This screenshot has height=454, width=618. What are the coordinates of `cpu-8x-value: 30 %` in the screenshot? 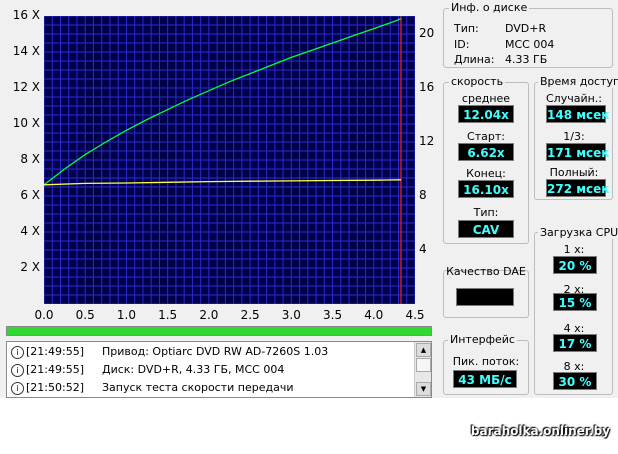 It's located at (575, 381).